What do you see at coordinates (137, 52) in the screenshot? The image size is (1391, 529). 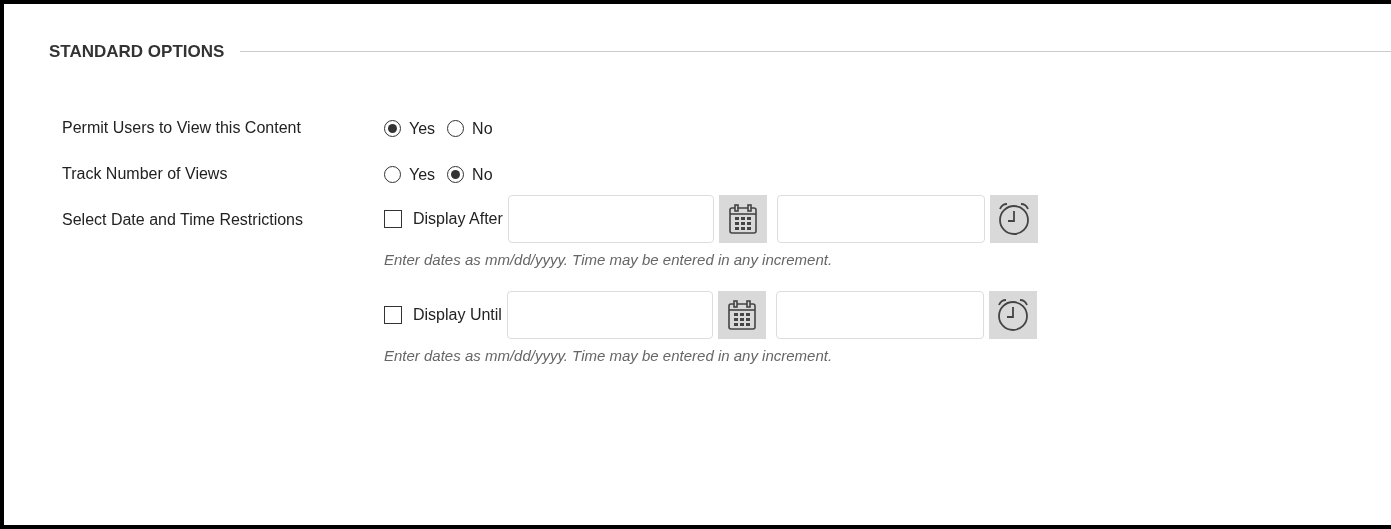 I see `section-title: STANDARD OPTIONS` at bounding box center [137, 52].